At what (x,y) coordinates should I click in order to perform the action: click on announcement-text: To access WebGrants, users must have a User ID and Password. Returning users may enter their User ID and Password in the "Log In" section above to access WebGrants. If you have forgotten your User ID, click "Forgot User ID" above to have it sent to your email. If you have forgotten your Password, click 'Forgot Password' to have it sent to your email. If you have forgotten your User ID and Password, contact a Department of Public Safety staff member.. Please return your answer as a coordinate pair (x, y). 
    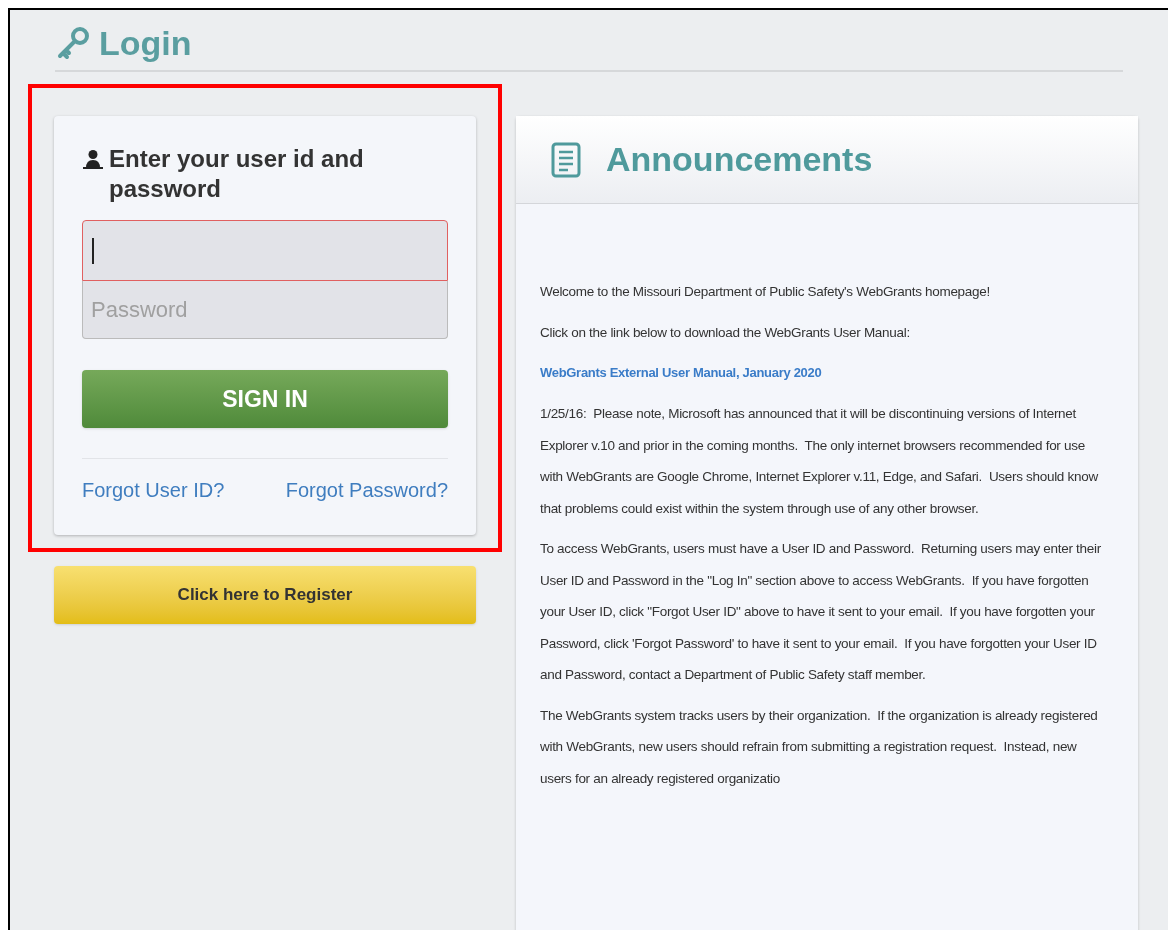
    Looking at the image, I should click on (821, 612).